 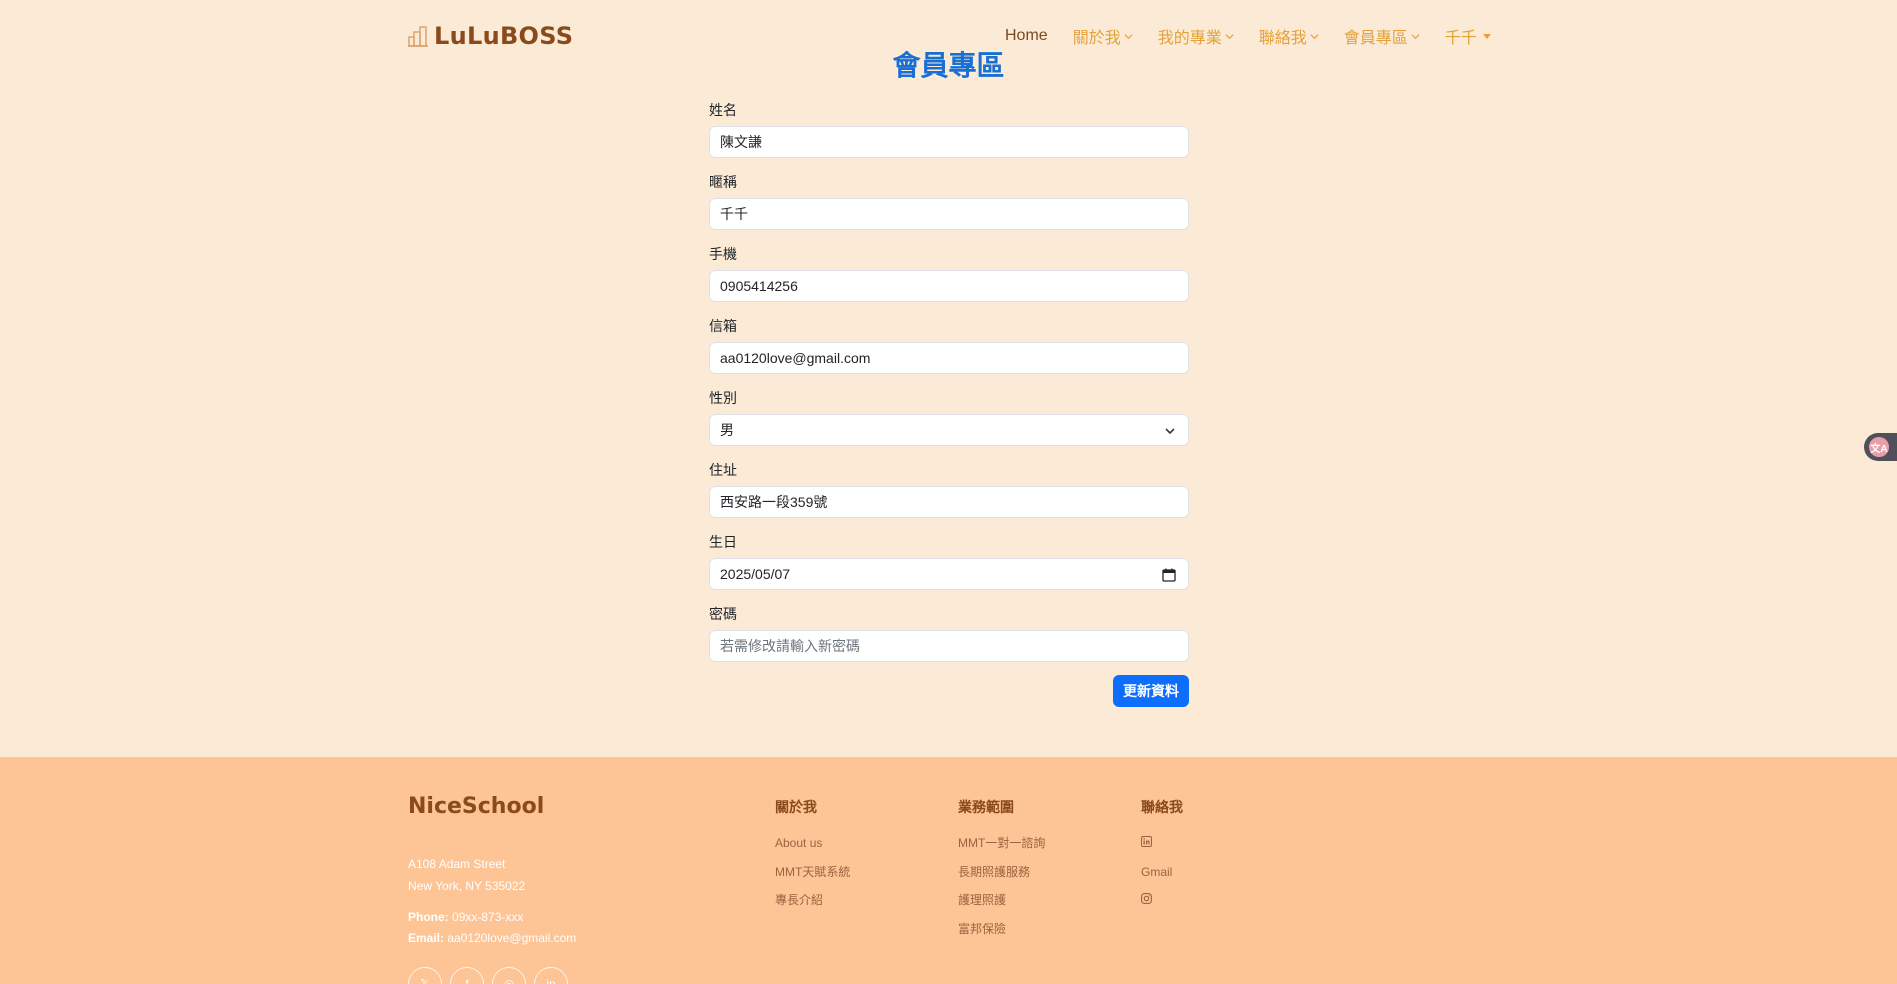 I want to click on translate-icon: 文A, so click(x=1879, y=447).